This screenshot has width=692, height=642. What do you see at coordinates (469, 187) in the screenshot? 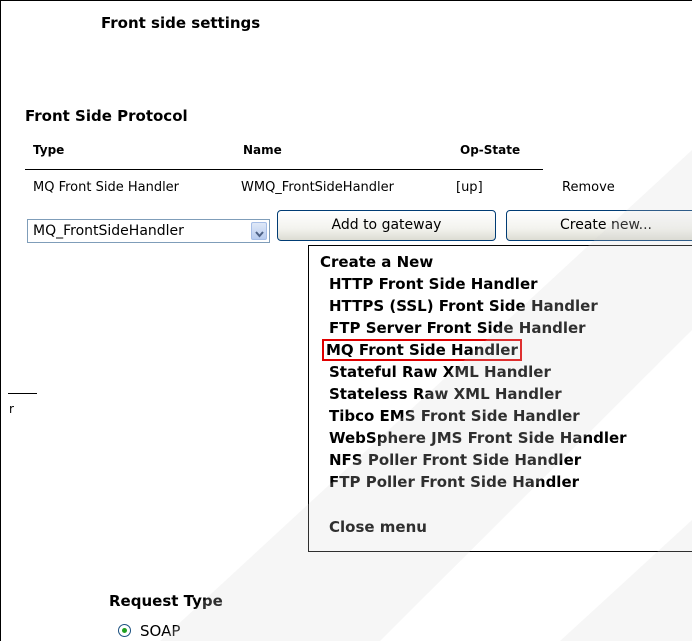
I see `row-op-state: [up]` at bounding box center [469, 187].